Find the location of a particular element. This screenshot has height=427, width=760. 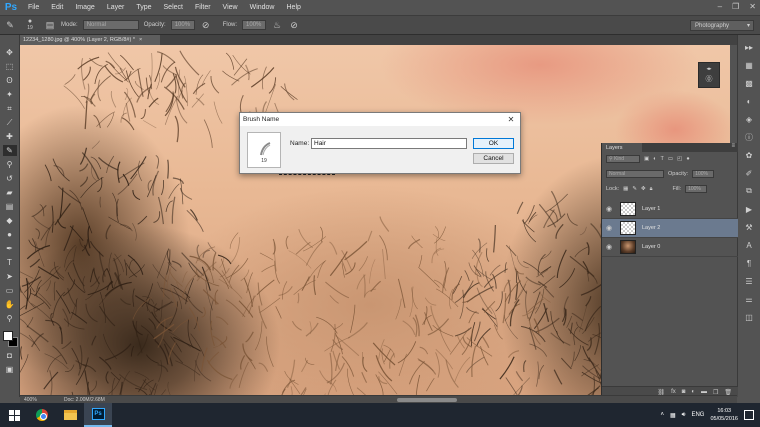

lock-pixels-icon: ✎ is located at coordinates (634, 189).